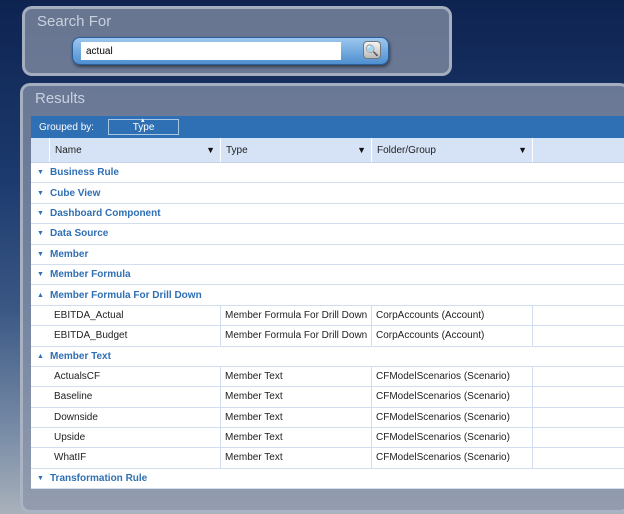  I want to click on group-label: Member Formula, so click(90, 275).